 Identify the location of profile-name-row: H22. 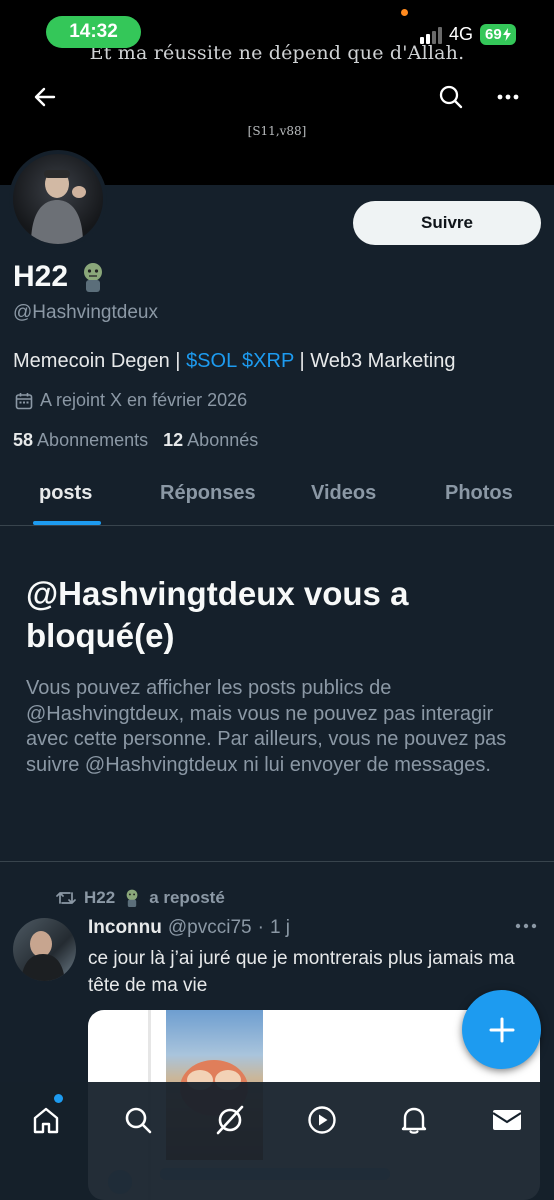
(60, 277).